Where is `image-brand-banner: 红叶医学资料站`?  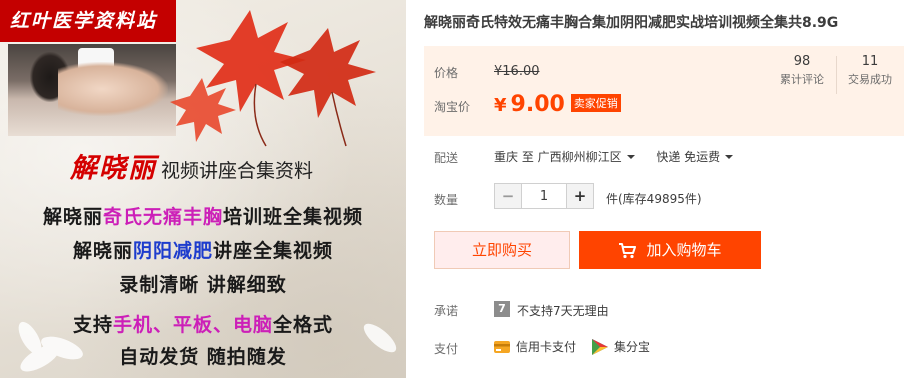 image-brand-banner: 红叶医学资料站 is located at coordinates (88, 21).